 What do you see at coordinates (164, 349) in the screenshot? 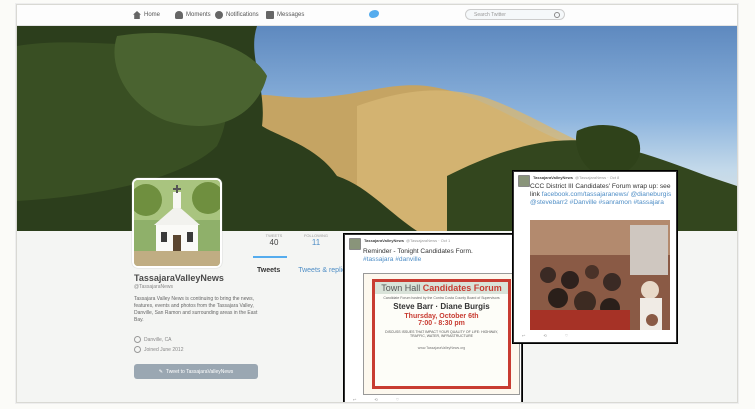
I see `profile-joined-text: Joined June 2012` at bounding box center [164, 349].